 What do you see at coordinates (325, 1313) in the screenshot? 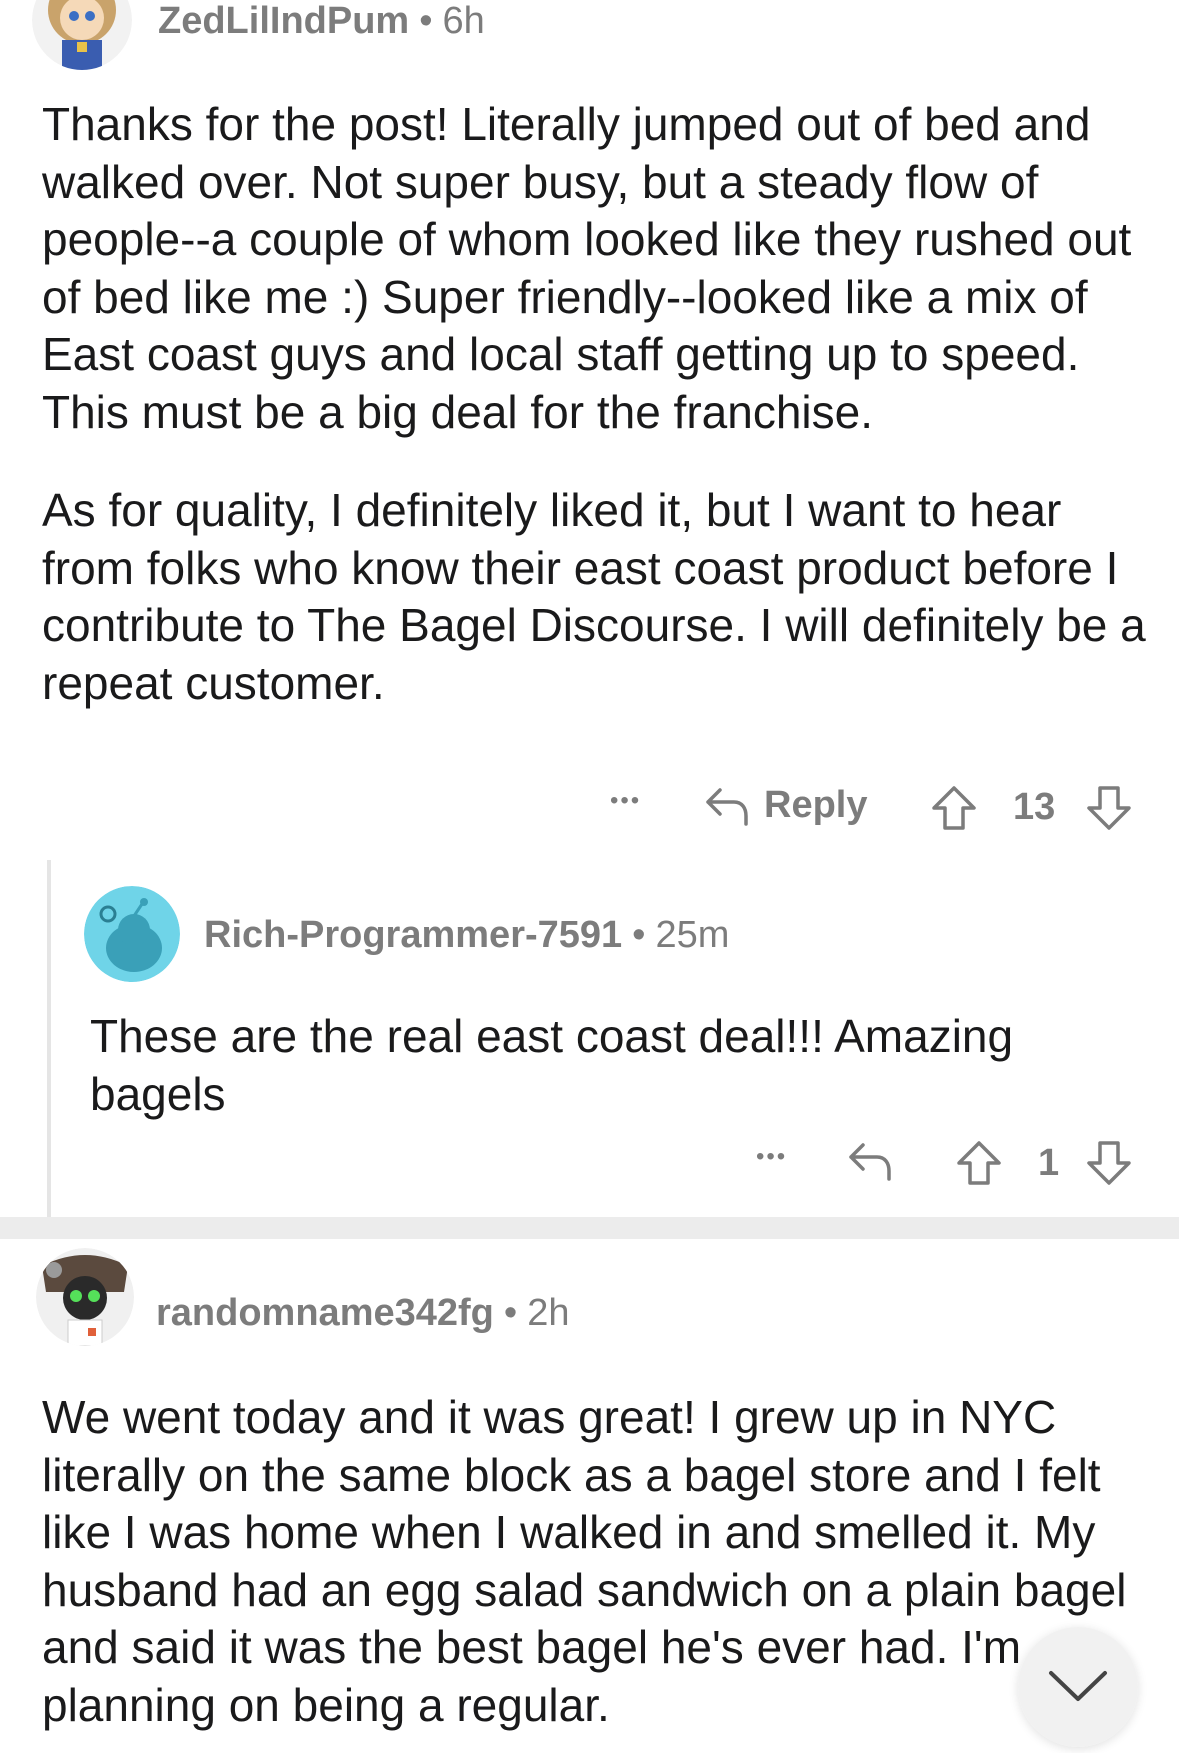
I see `comment-username: randomname342fg` at bounding box center [325, 1313].